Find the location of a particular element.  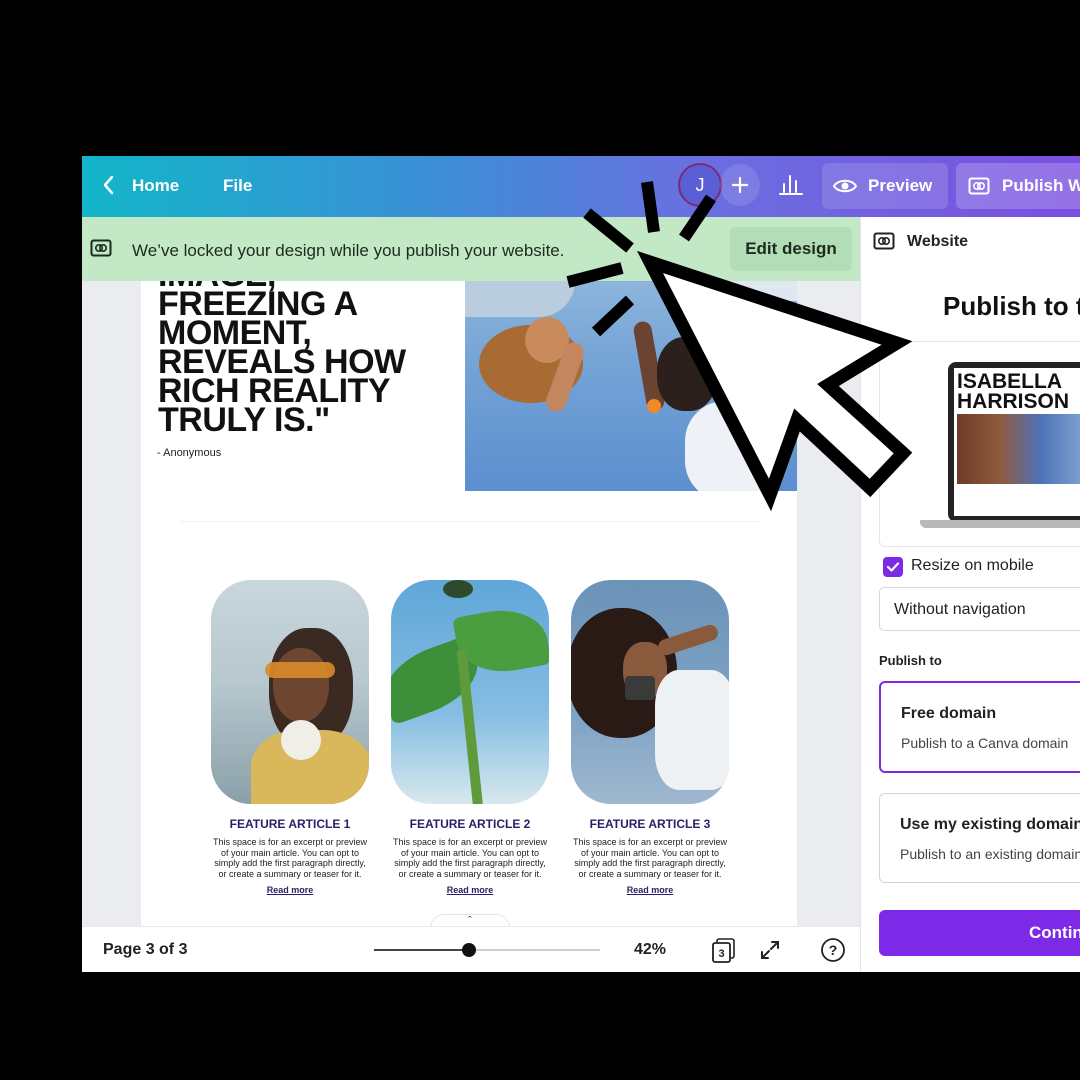

pages-count: 3 is located at coordinates (721, 954).